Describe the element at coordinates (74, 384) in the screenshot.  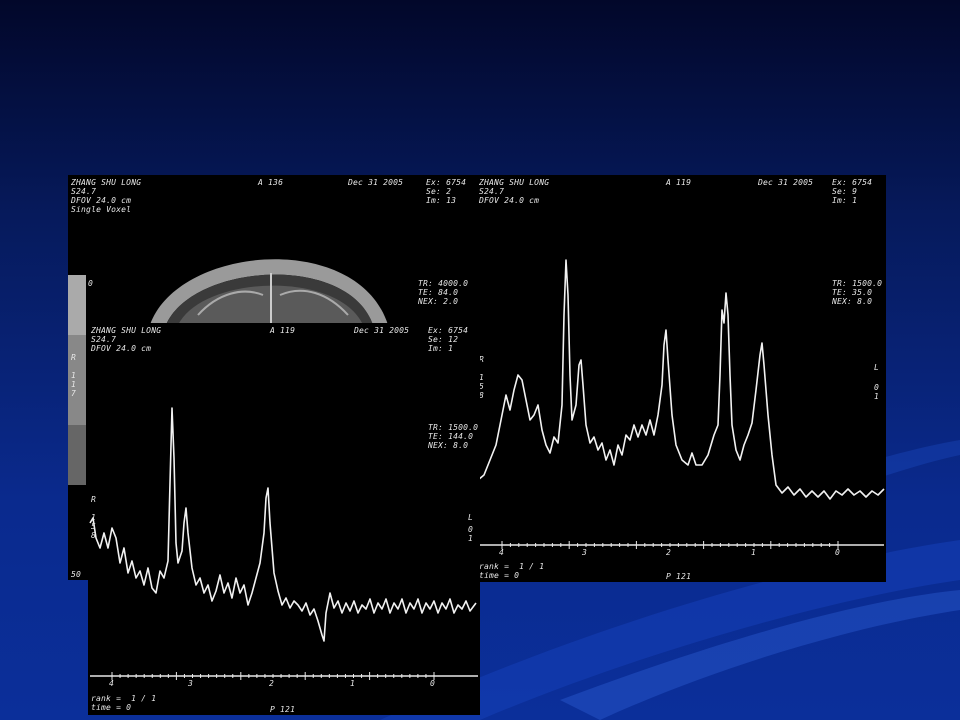
I see `side-values: 1 1 7` at that location.